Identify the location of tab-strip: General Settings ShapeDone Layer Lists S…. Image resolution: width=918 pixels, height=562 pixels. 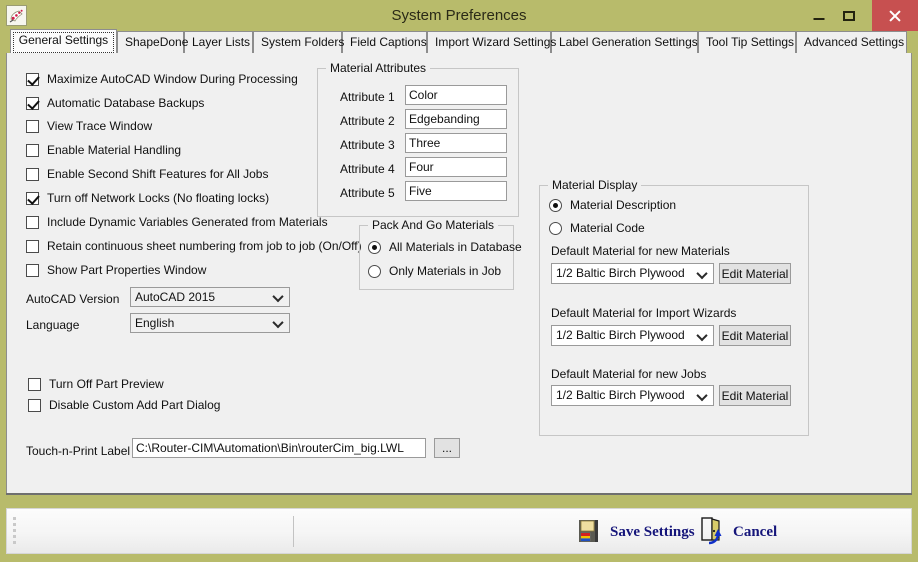
(459, 41).